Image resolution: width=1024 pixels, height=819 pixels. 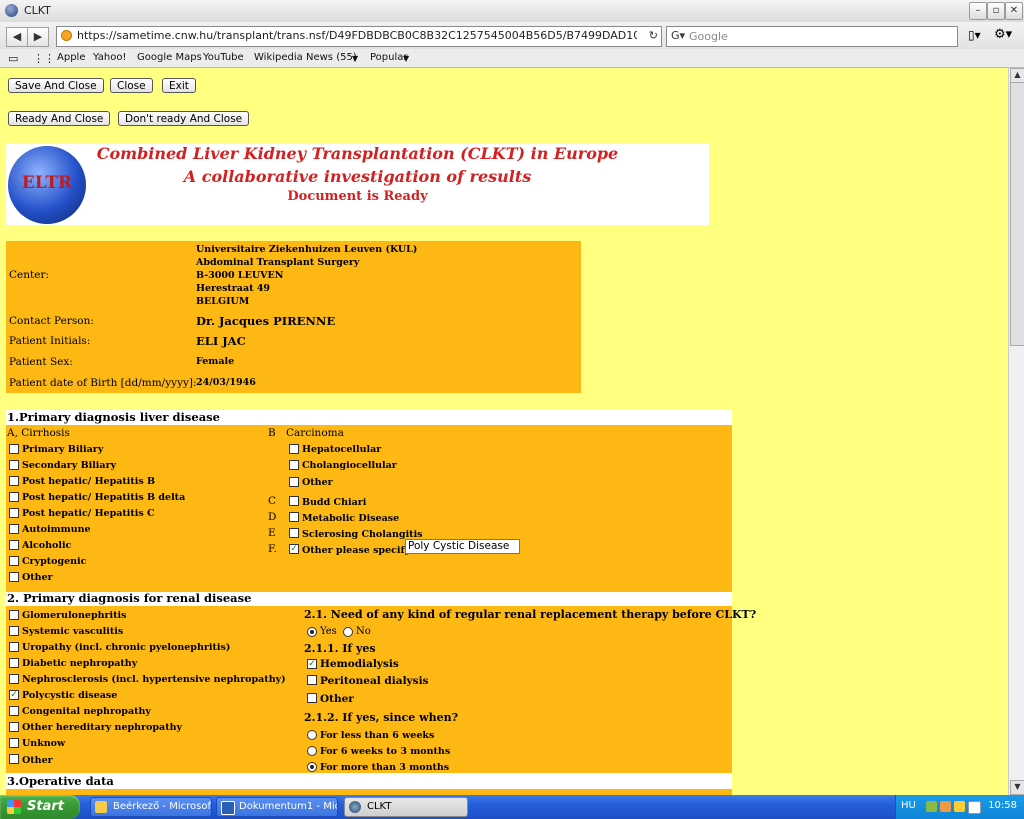 What do you see at coordinates (385, 767) in the screenshot?
I see `since-label: For more than 3 months` at bounding box center [385, 767].